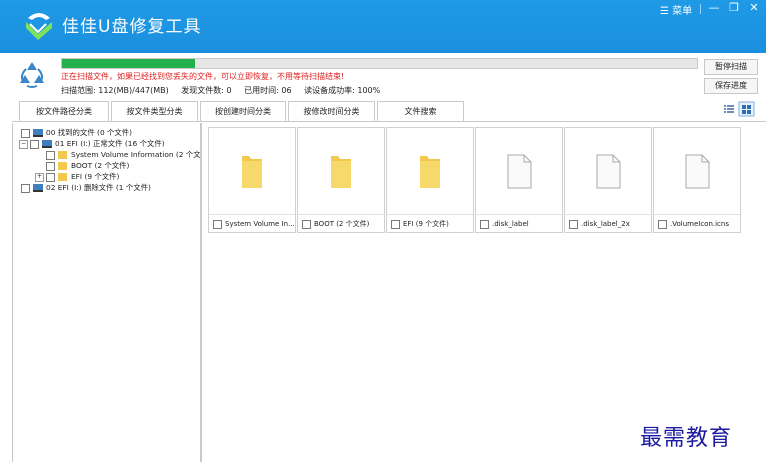  Describe the element at coordinates (95, 176) in the screenshot. I see `tree-item-label: EFI (9 个文件)` at that location.